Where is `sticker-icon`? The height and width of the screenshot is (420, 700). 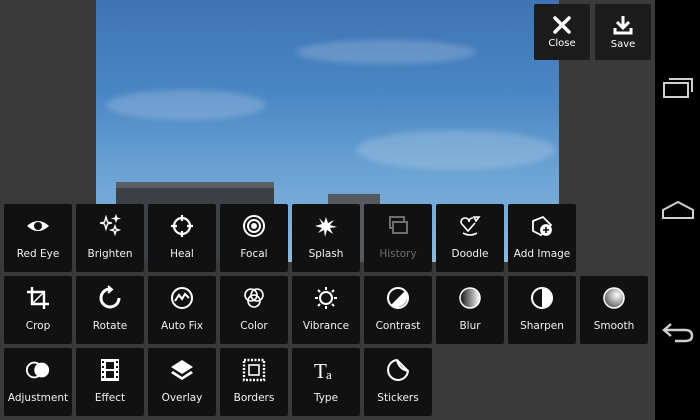
sticker-icon is located at coordinates (398, 370).